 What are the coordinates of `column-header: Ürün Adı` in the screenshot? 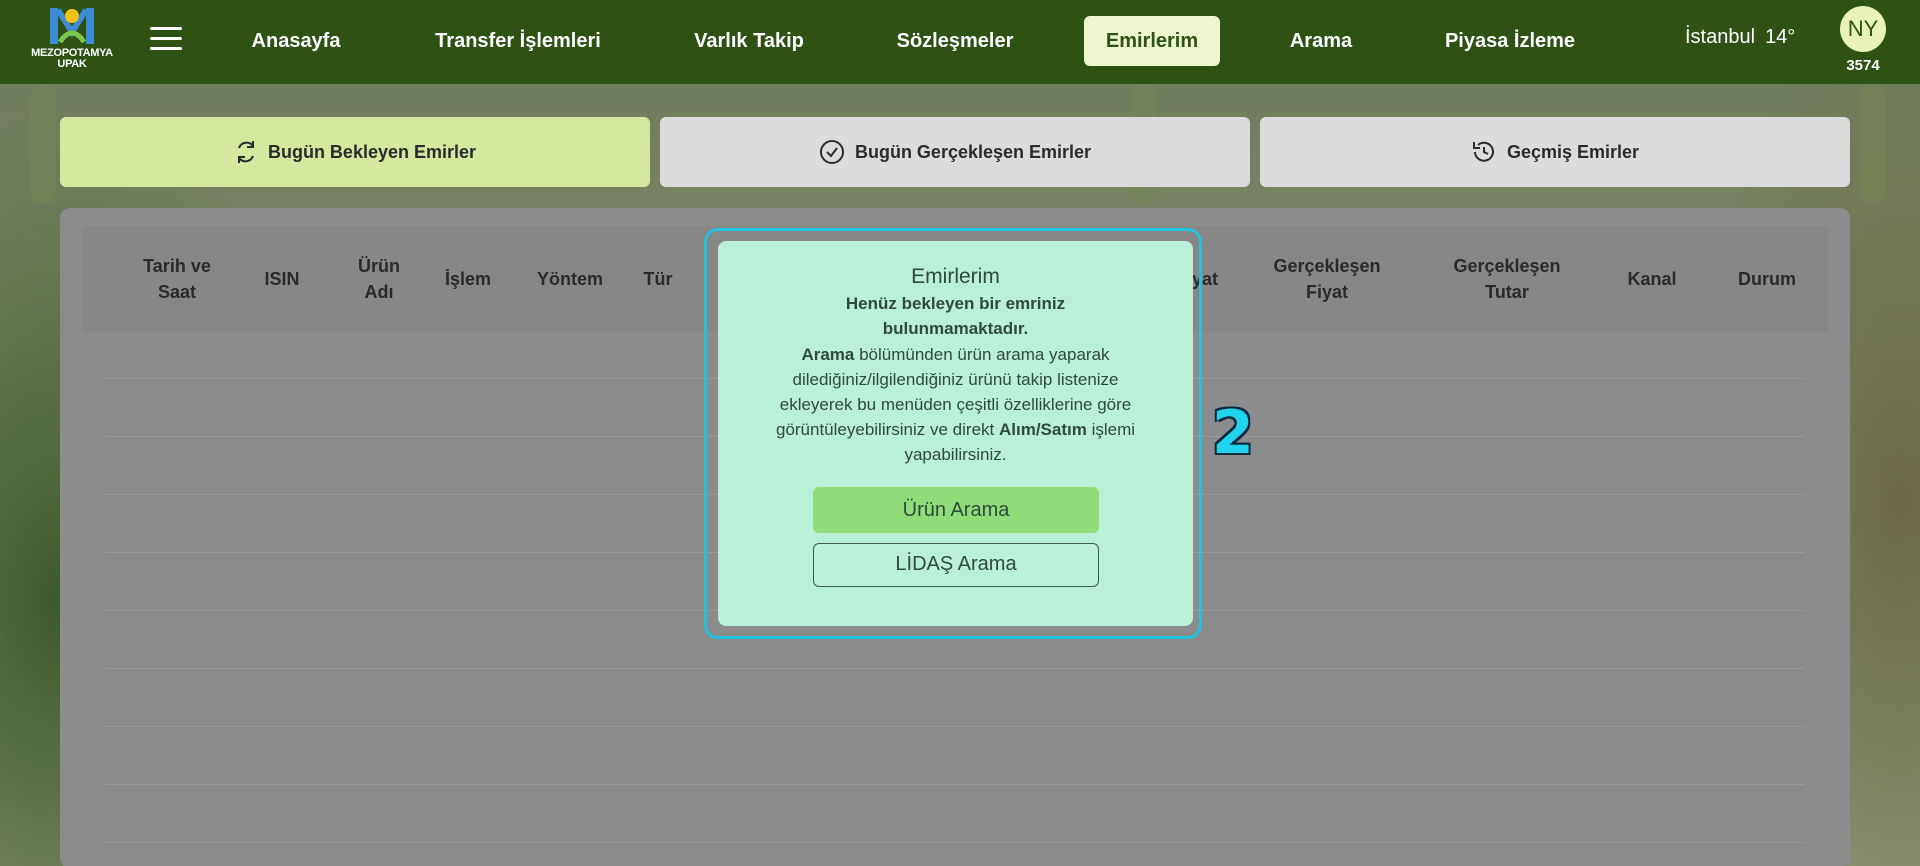 It's located at (379, 279).